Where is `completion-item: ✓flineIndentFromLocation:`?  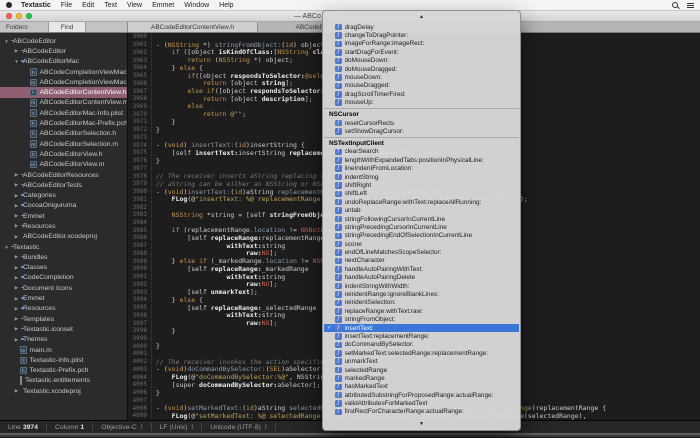 completion-item: ✓flineIndentFromLocation: is located at coordinates (421, 168).